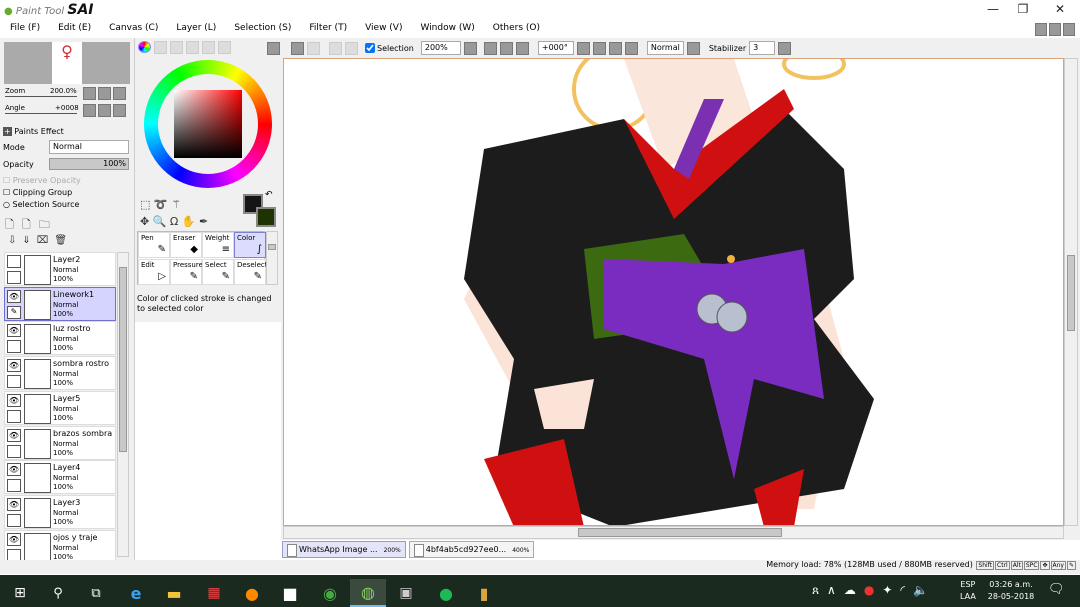 This screenshot has height=607, width=1080. Describe the element at coordinates (144, 47) in the screenshot. I see `color-wheel-tab` at that location.